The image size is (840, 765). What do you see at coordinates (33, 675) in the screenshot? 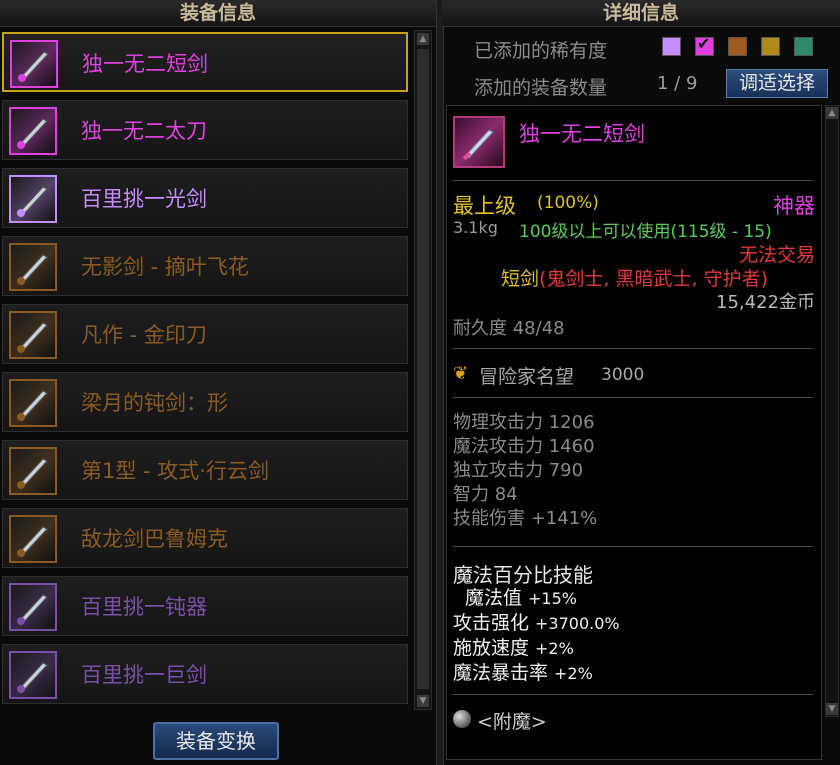
I see `greatsword-icon` at bounding box center [33, 675].